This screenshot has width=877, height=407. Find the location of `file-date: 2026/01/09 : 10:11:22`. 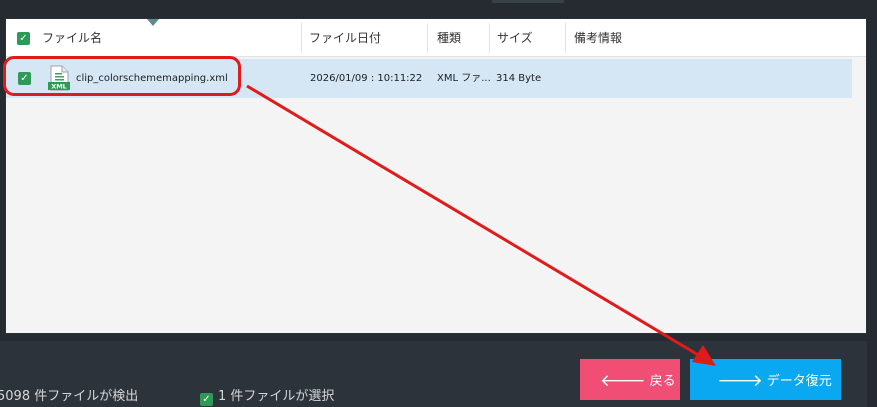

file-date: 2026/01/09 : 10:11:22 is located at coordinates (366, 78).